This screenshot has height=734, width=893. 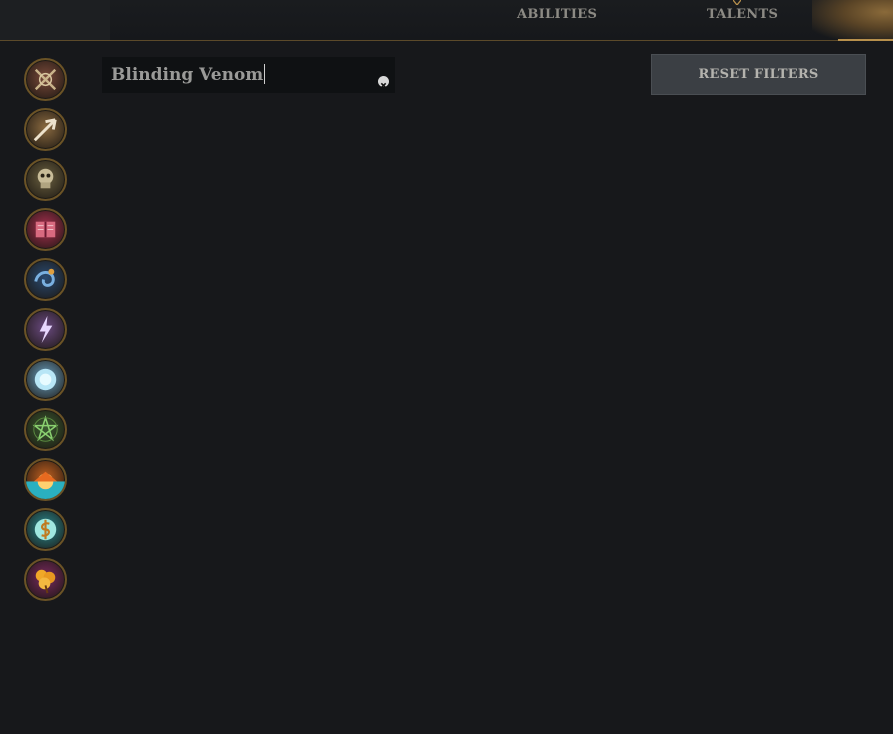 I want to click on water-swirl-icon, so click(x=44, y=277).